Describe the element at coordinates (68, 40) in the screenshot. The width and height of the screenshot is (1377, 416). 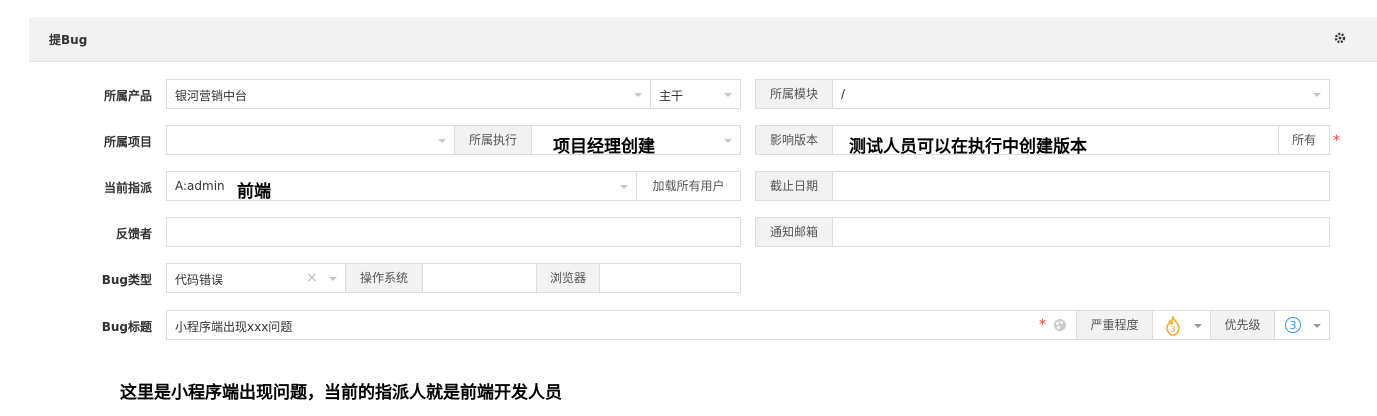
I see `panel-title: 提Bug` at that location.